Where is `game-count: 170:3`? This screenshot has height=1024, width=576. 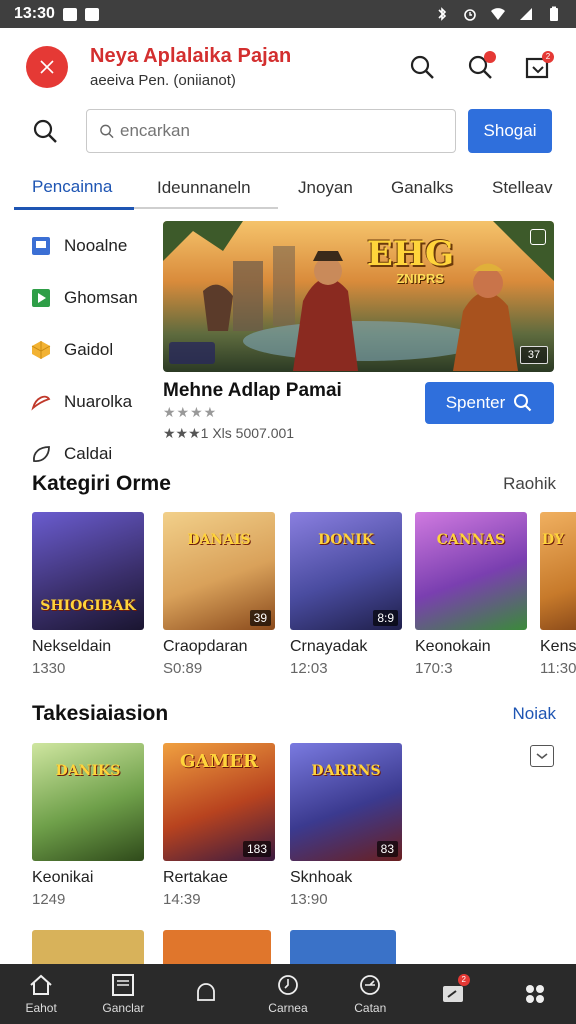 game-count: 170:3 is located at coordinates (434, 668).